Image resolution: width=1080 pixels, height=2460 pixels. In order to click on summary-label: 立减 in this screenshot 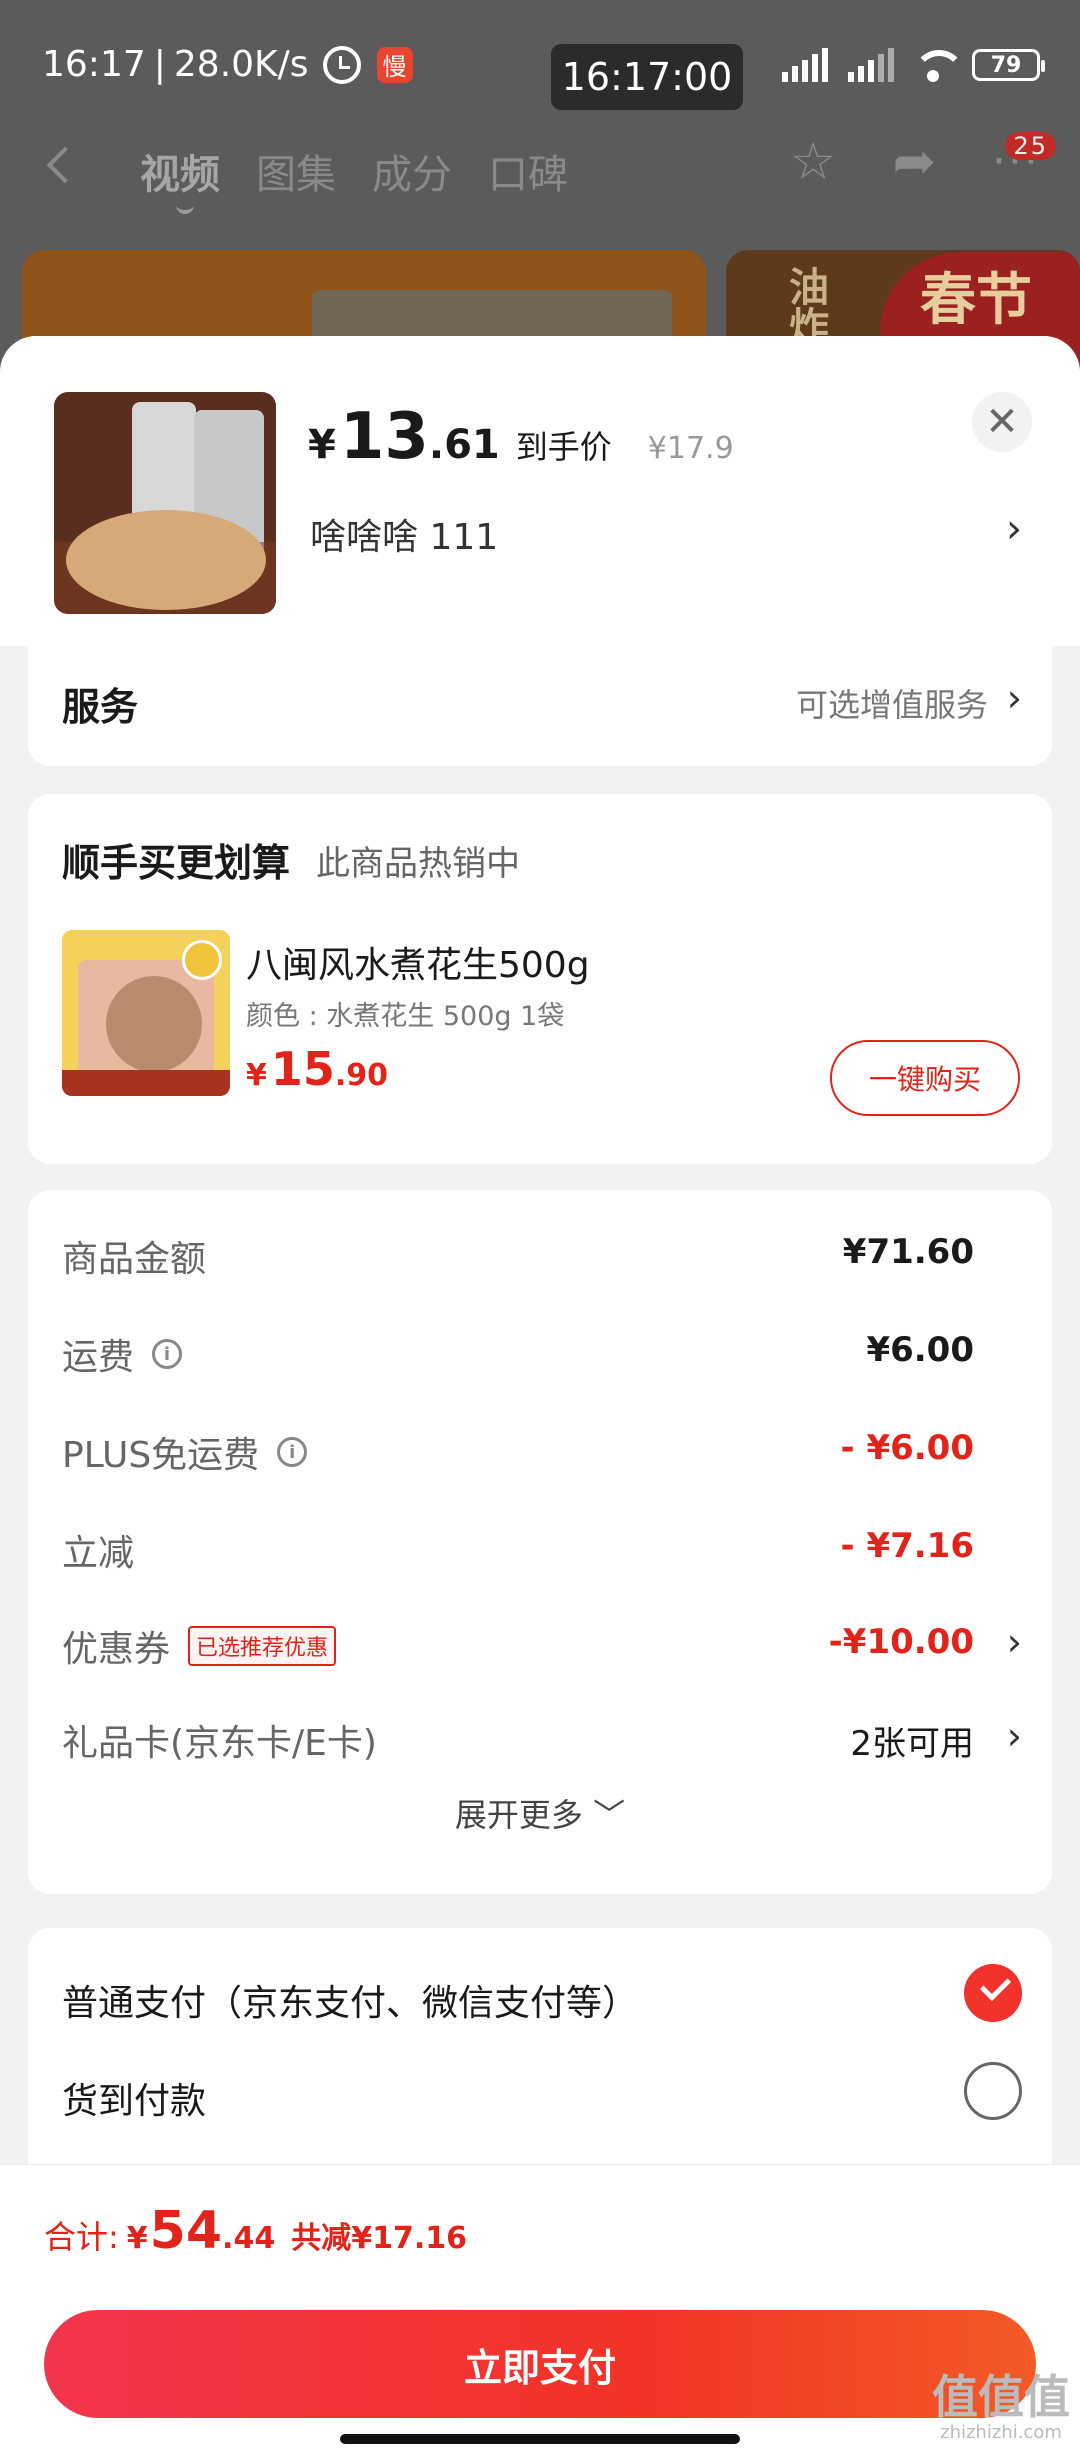, I will do `click(98, 1550)`.